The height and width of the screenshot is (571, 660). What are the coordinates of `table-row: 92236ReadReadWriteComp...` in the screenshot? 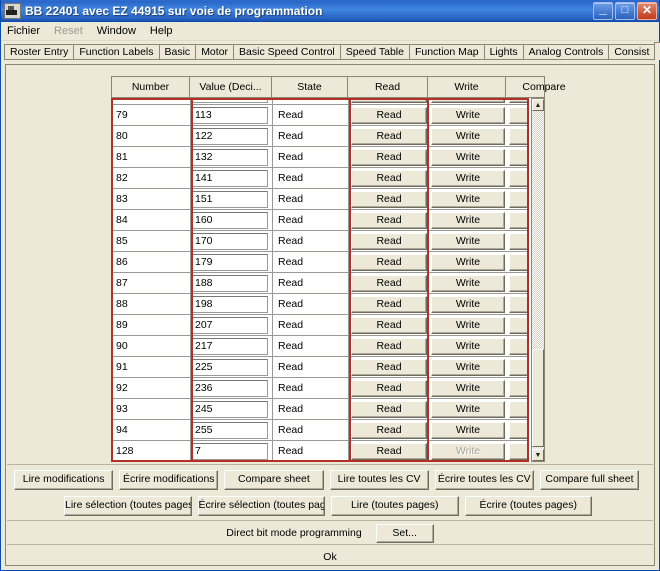 It's located at (320, 388).